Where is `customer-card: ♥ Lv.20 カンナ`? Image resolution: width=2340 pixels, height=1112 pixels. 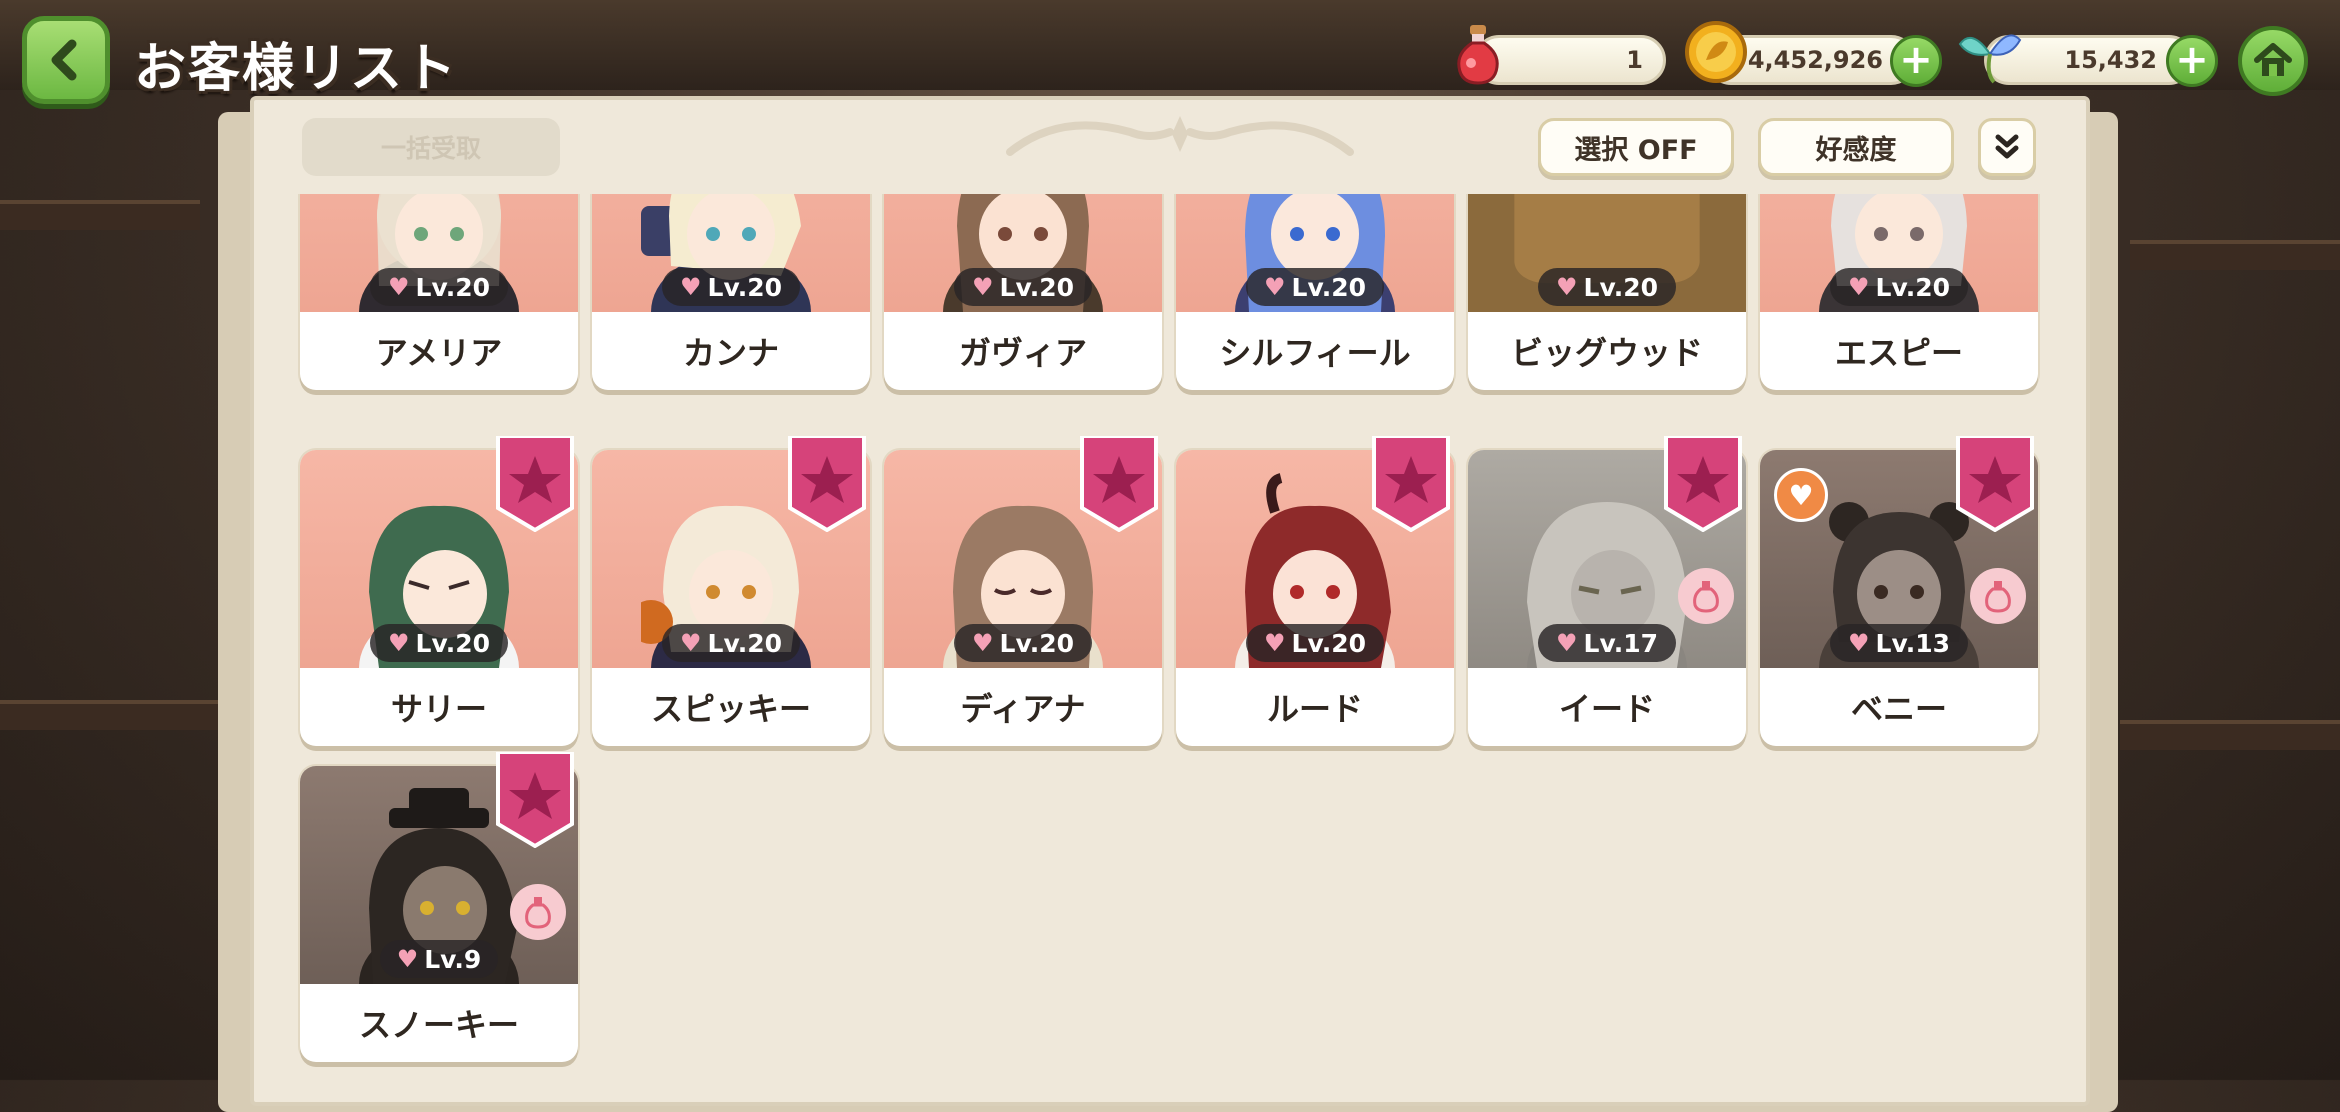 customer-card: ♥ Lv.20 カンナ is located at coordinates (731, 292).